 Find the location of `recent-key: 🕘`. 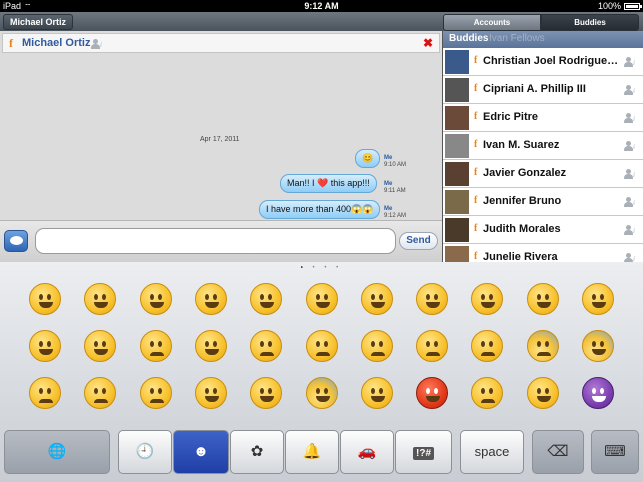

recent-key: 🕘 is located at coordinates (145, 452).